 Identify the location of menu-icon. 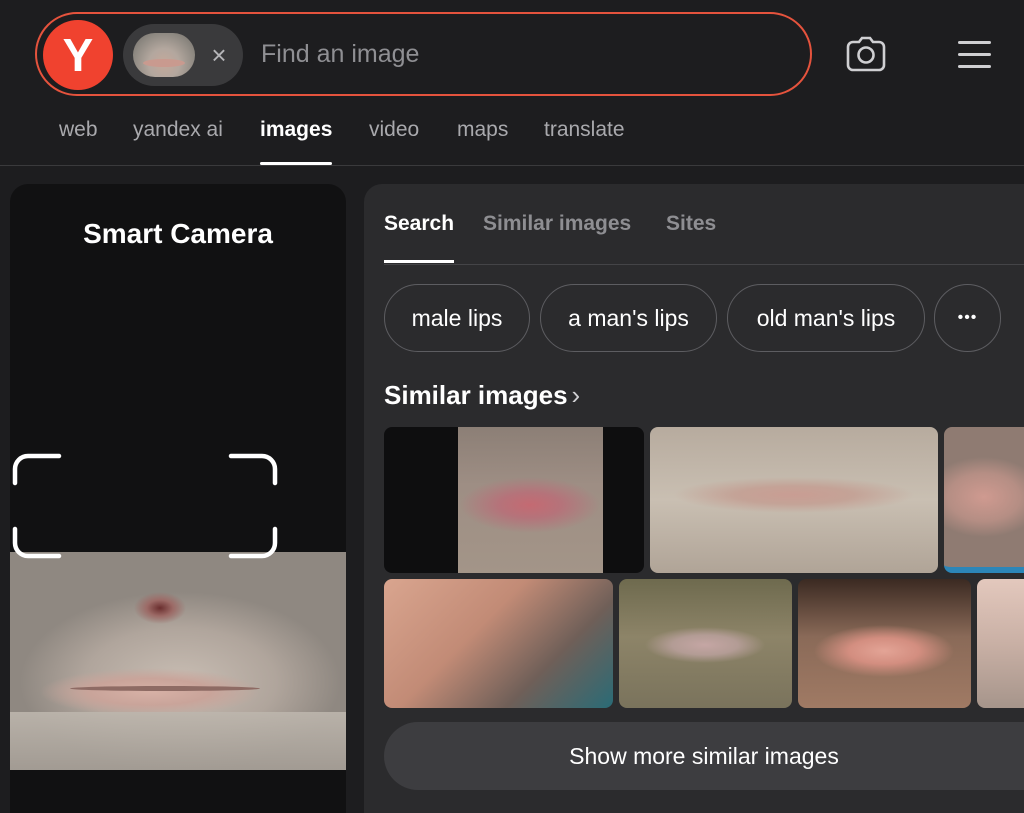
(975, 55).